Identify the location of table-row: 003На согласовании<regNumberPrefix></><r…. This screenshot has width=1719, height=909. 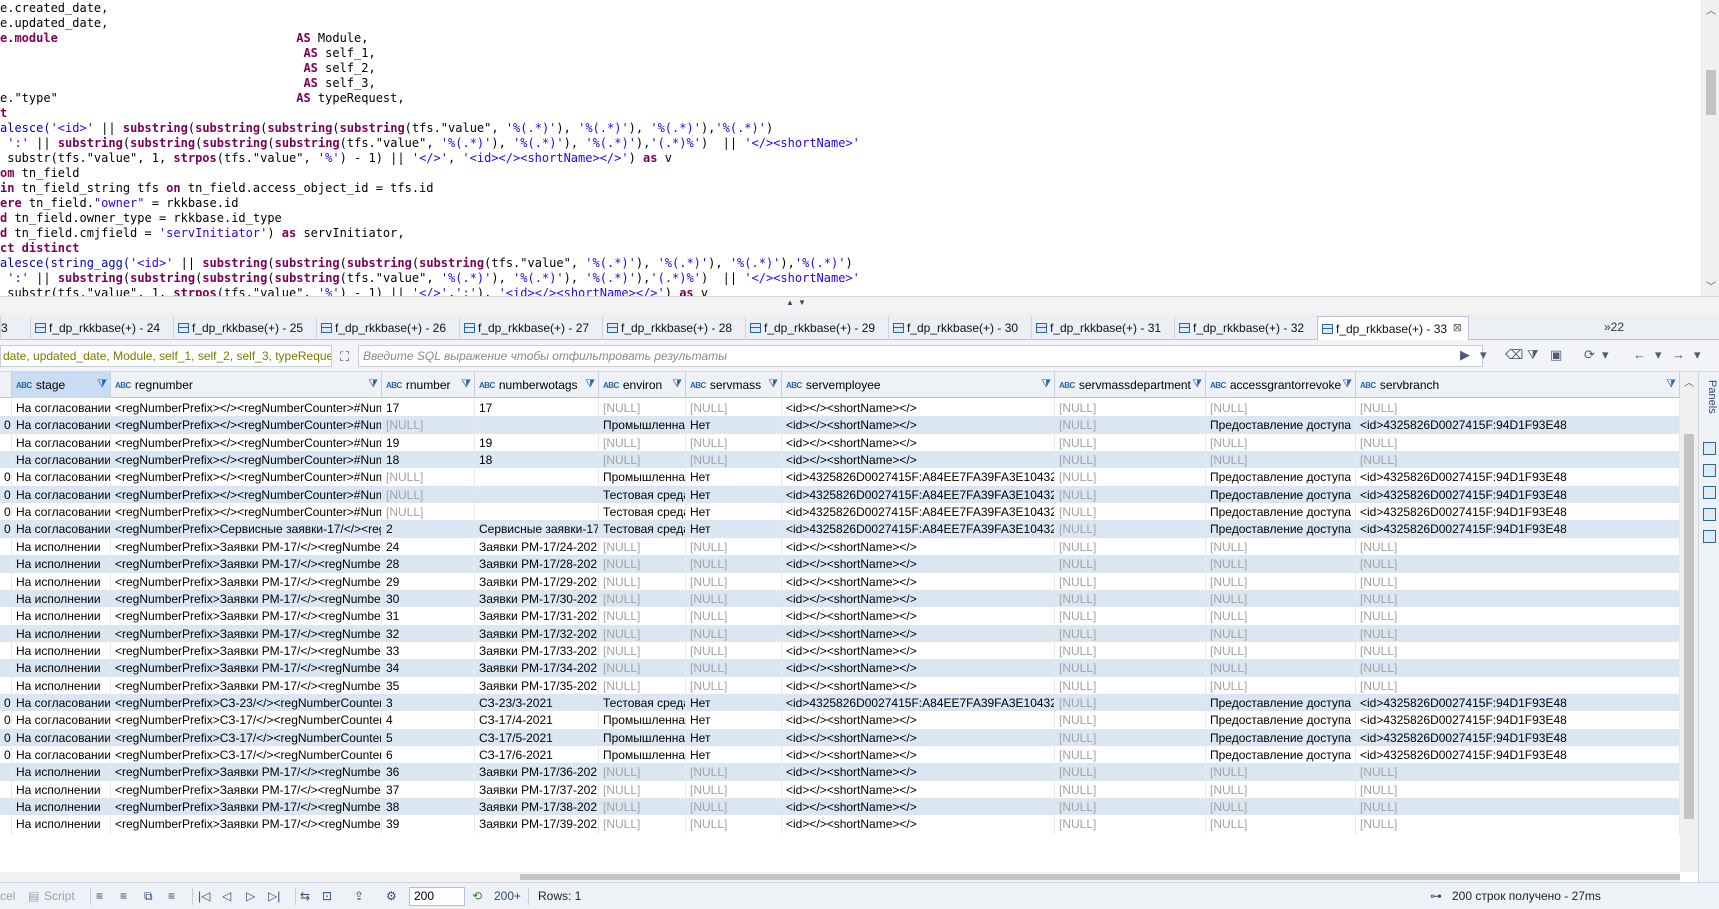
(840, 478).